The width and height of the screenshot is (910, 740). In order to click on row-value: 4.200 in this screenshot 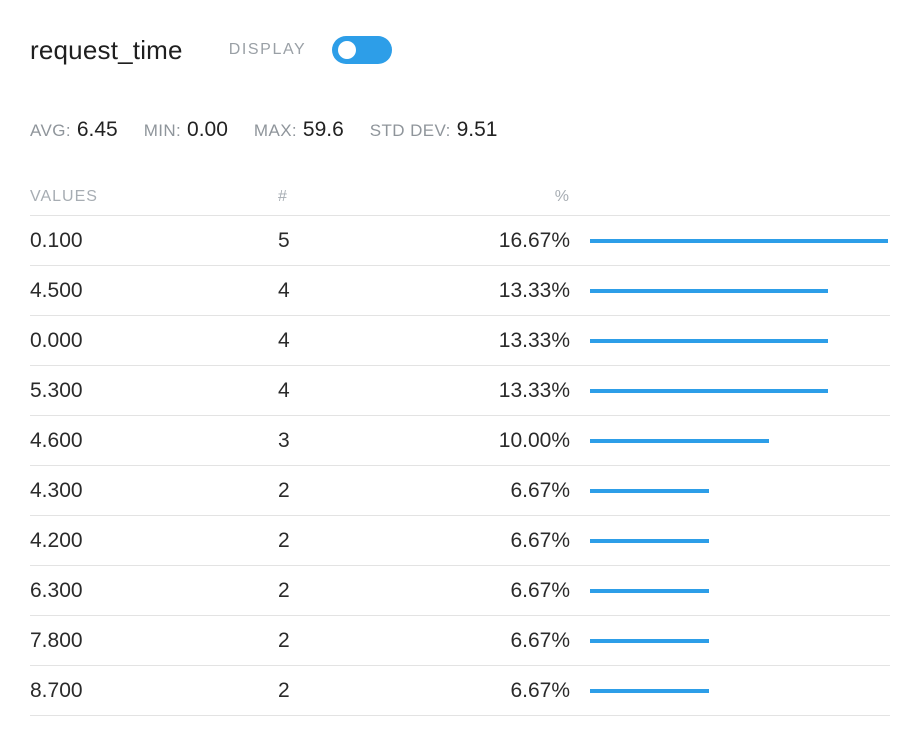, I will do `click(56, 540)`.